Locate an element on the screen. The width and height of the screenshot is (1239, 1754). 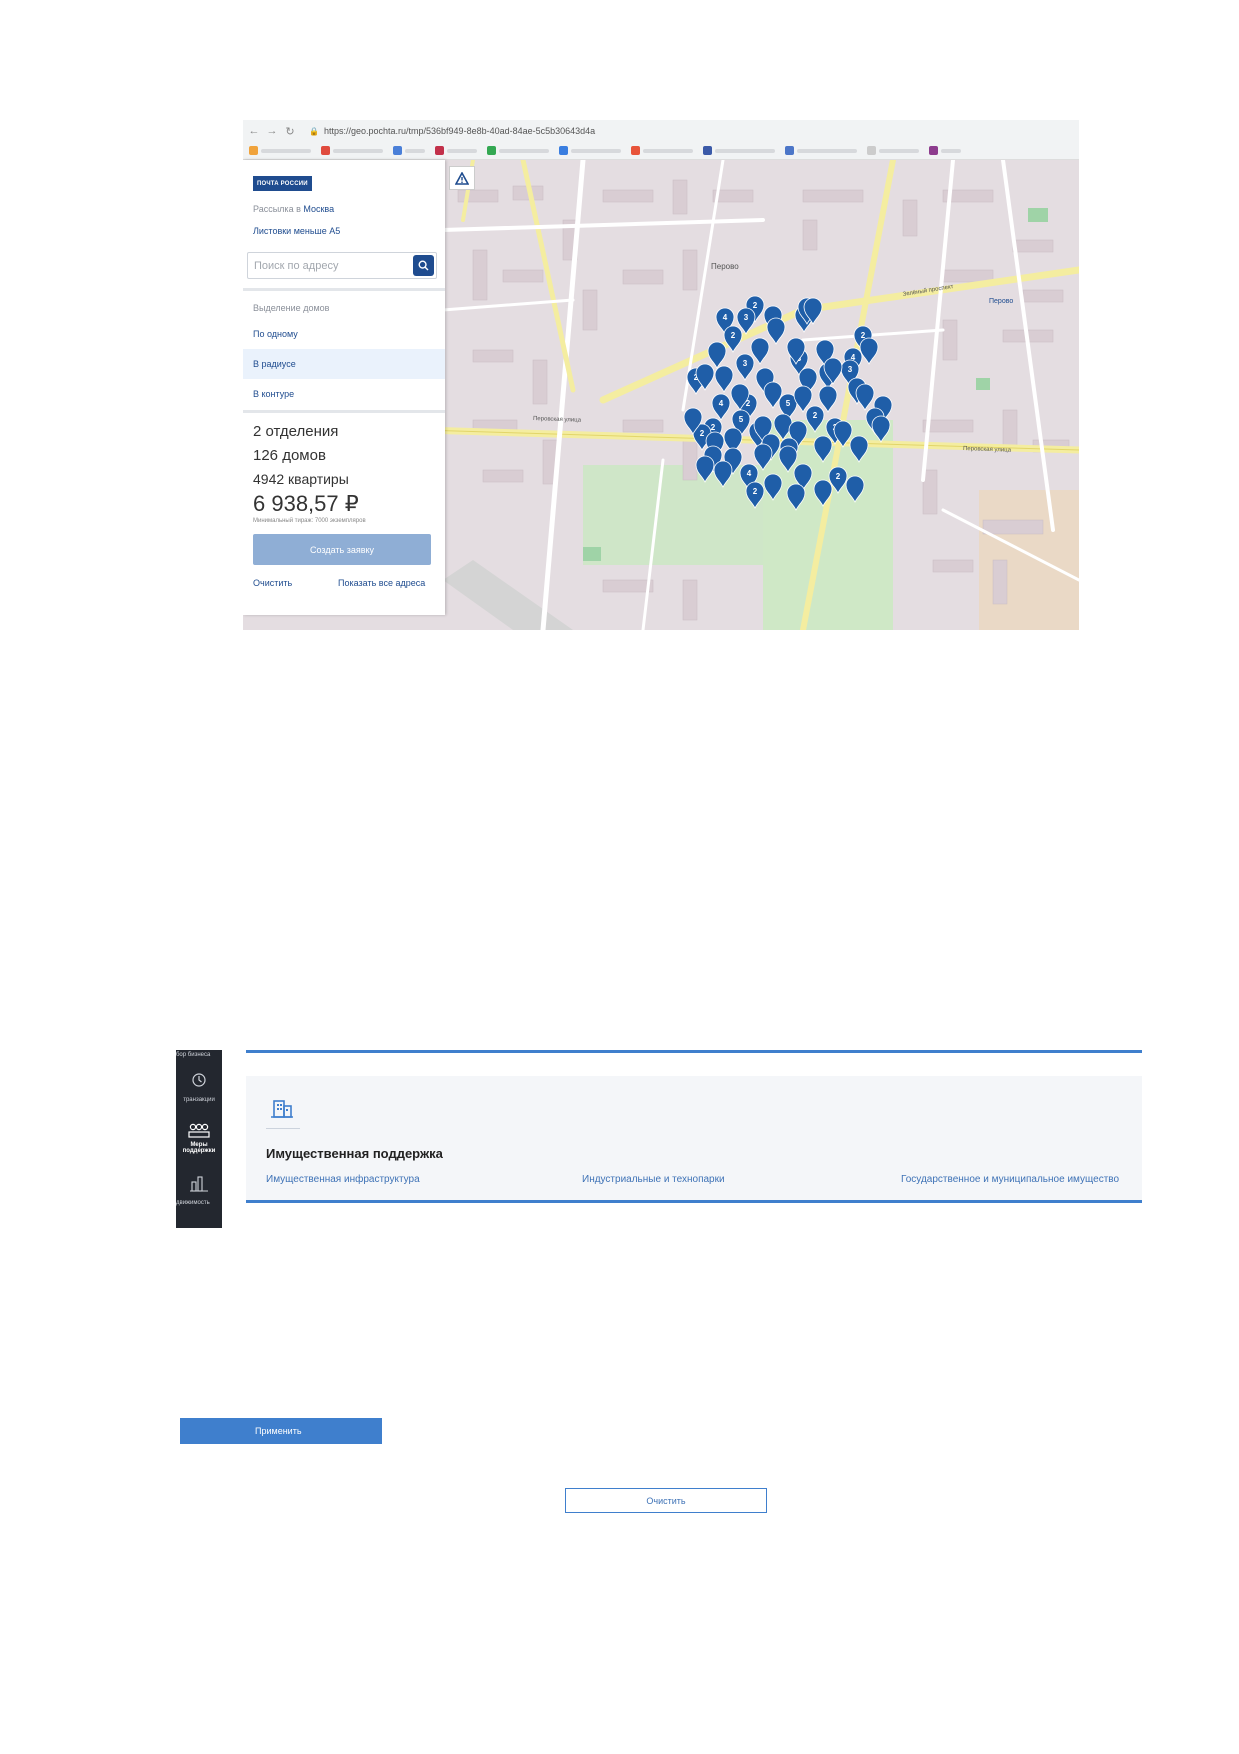
lock-icon: 🔒 is located at coordinates (314, 131).